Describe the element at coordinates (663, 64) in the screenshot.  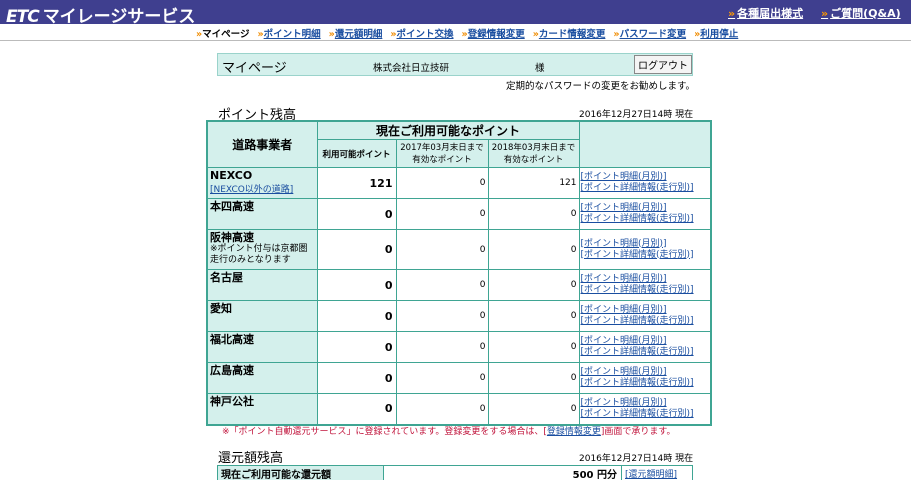
I see `logout-button: ログアウト` at that location.